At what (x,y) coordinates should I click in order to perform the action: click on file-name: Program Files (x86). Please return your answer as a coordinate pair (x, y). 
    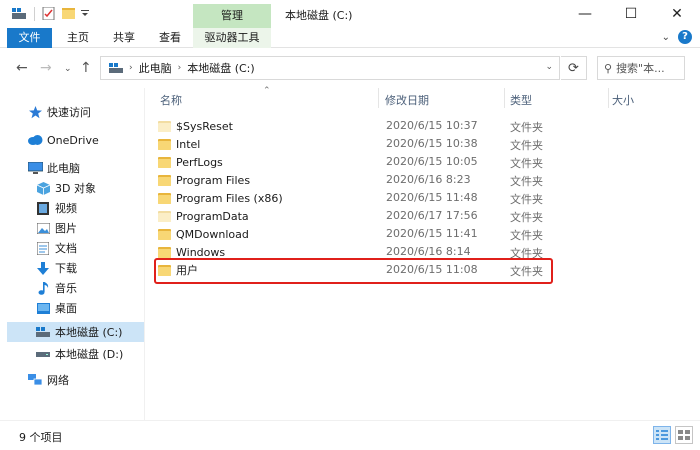
    Looking at the image, I should click on (229, 198).